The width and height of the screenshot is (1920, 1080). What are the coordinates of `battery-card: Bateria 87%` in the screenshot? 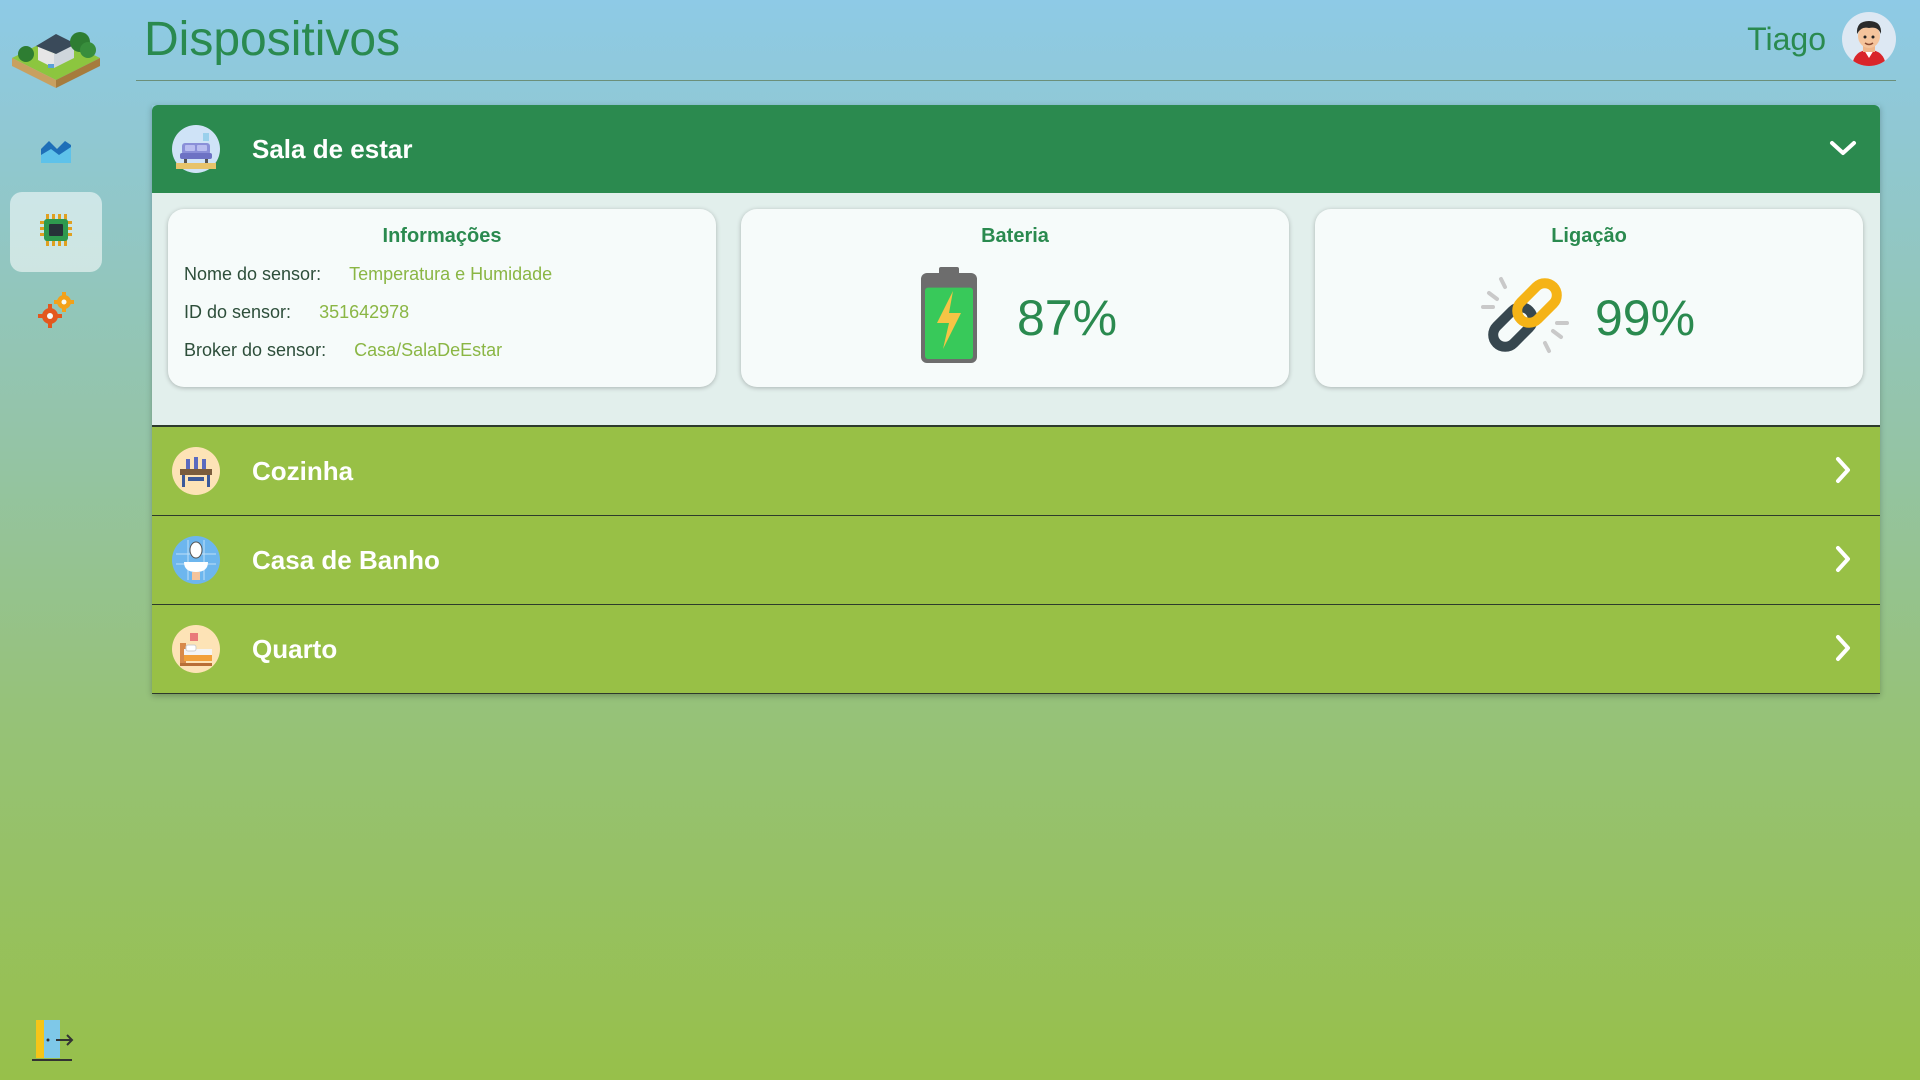 It's located at (1015, 298).